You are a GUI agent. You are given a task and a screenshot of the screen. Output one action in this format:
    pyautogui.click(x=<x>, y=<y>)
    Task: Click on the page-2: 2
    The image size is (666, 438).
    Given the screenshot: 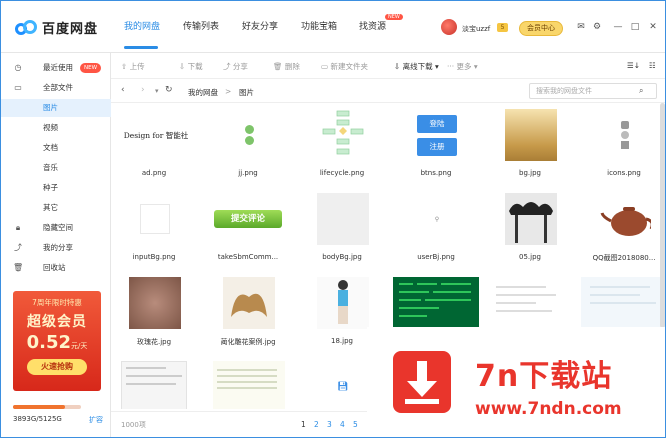 What is the action you would take?
    pyautogui.click(x=316, y=424)
    